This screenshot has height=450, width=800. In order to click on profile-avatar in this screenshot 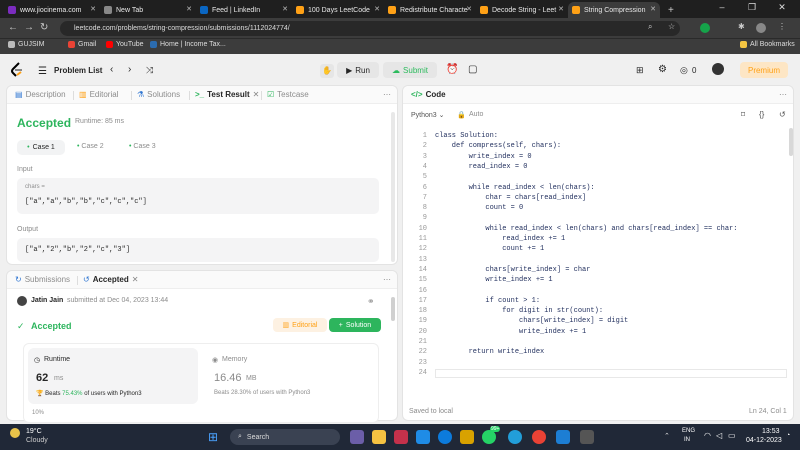, I will do `click(761, 28)`.